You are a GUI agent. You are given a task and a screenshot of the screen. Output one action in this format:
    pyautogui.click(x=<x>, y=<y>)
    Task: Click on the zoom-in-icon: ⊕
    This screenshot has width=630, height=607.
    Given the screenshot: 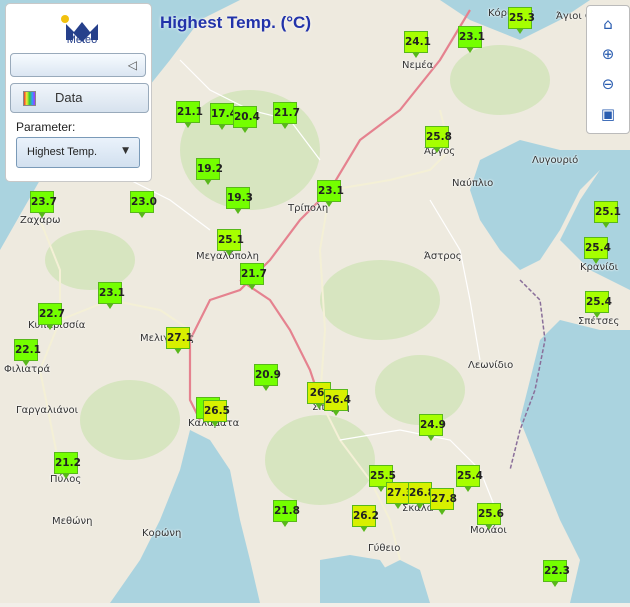 What is the action you would take?
    pyautogui.click(x=608, y=54)
    